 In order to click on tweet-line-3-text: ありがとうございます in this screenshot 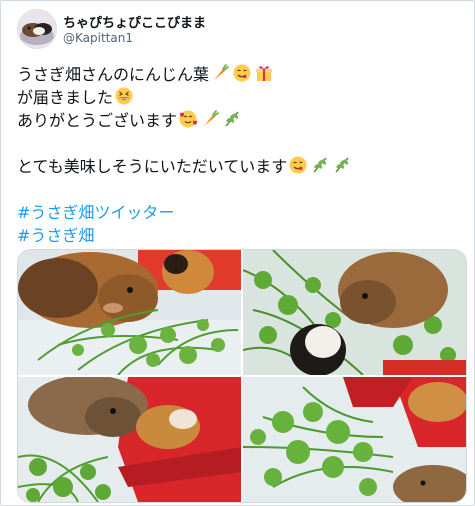, I will do `click(97, 120)`.